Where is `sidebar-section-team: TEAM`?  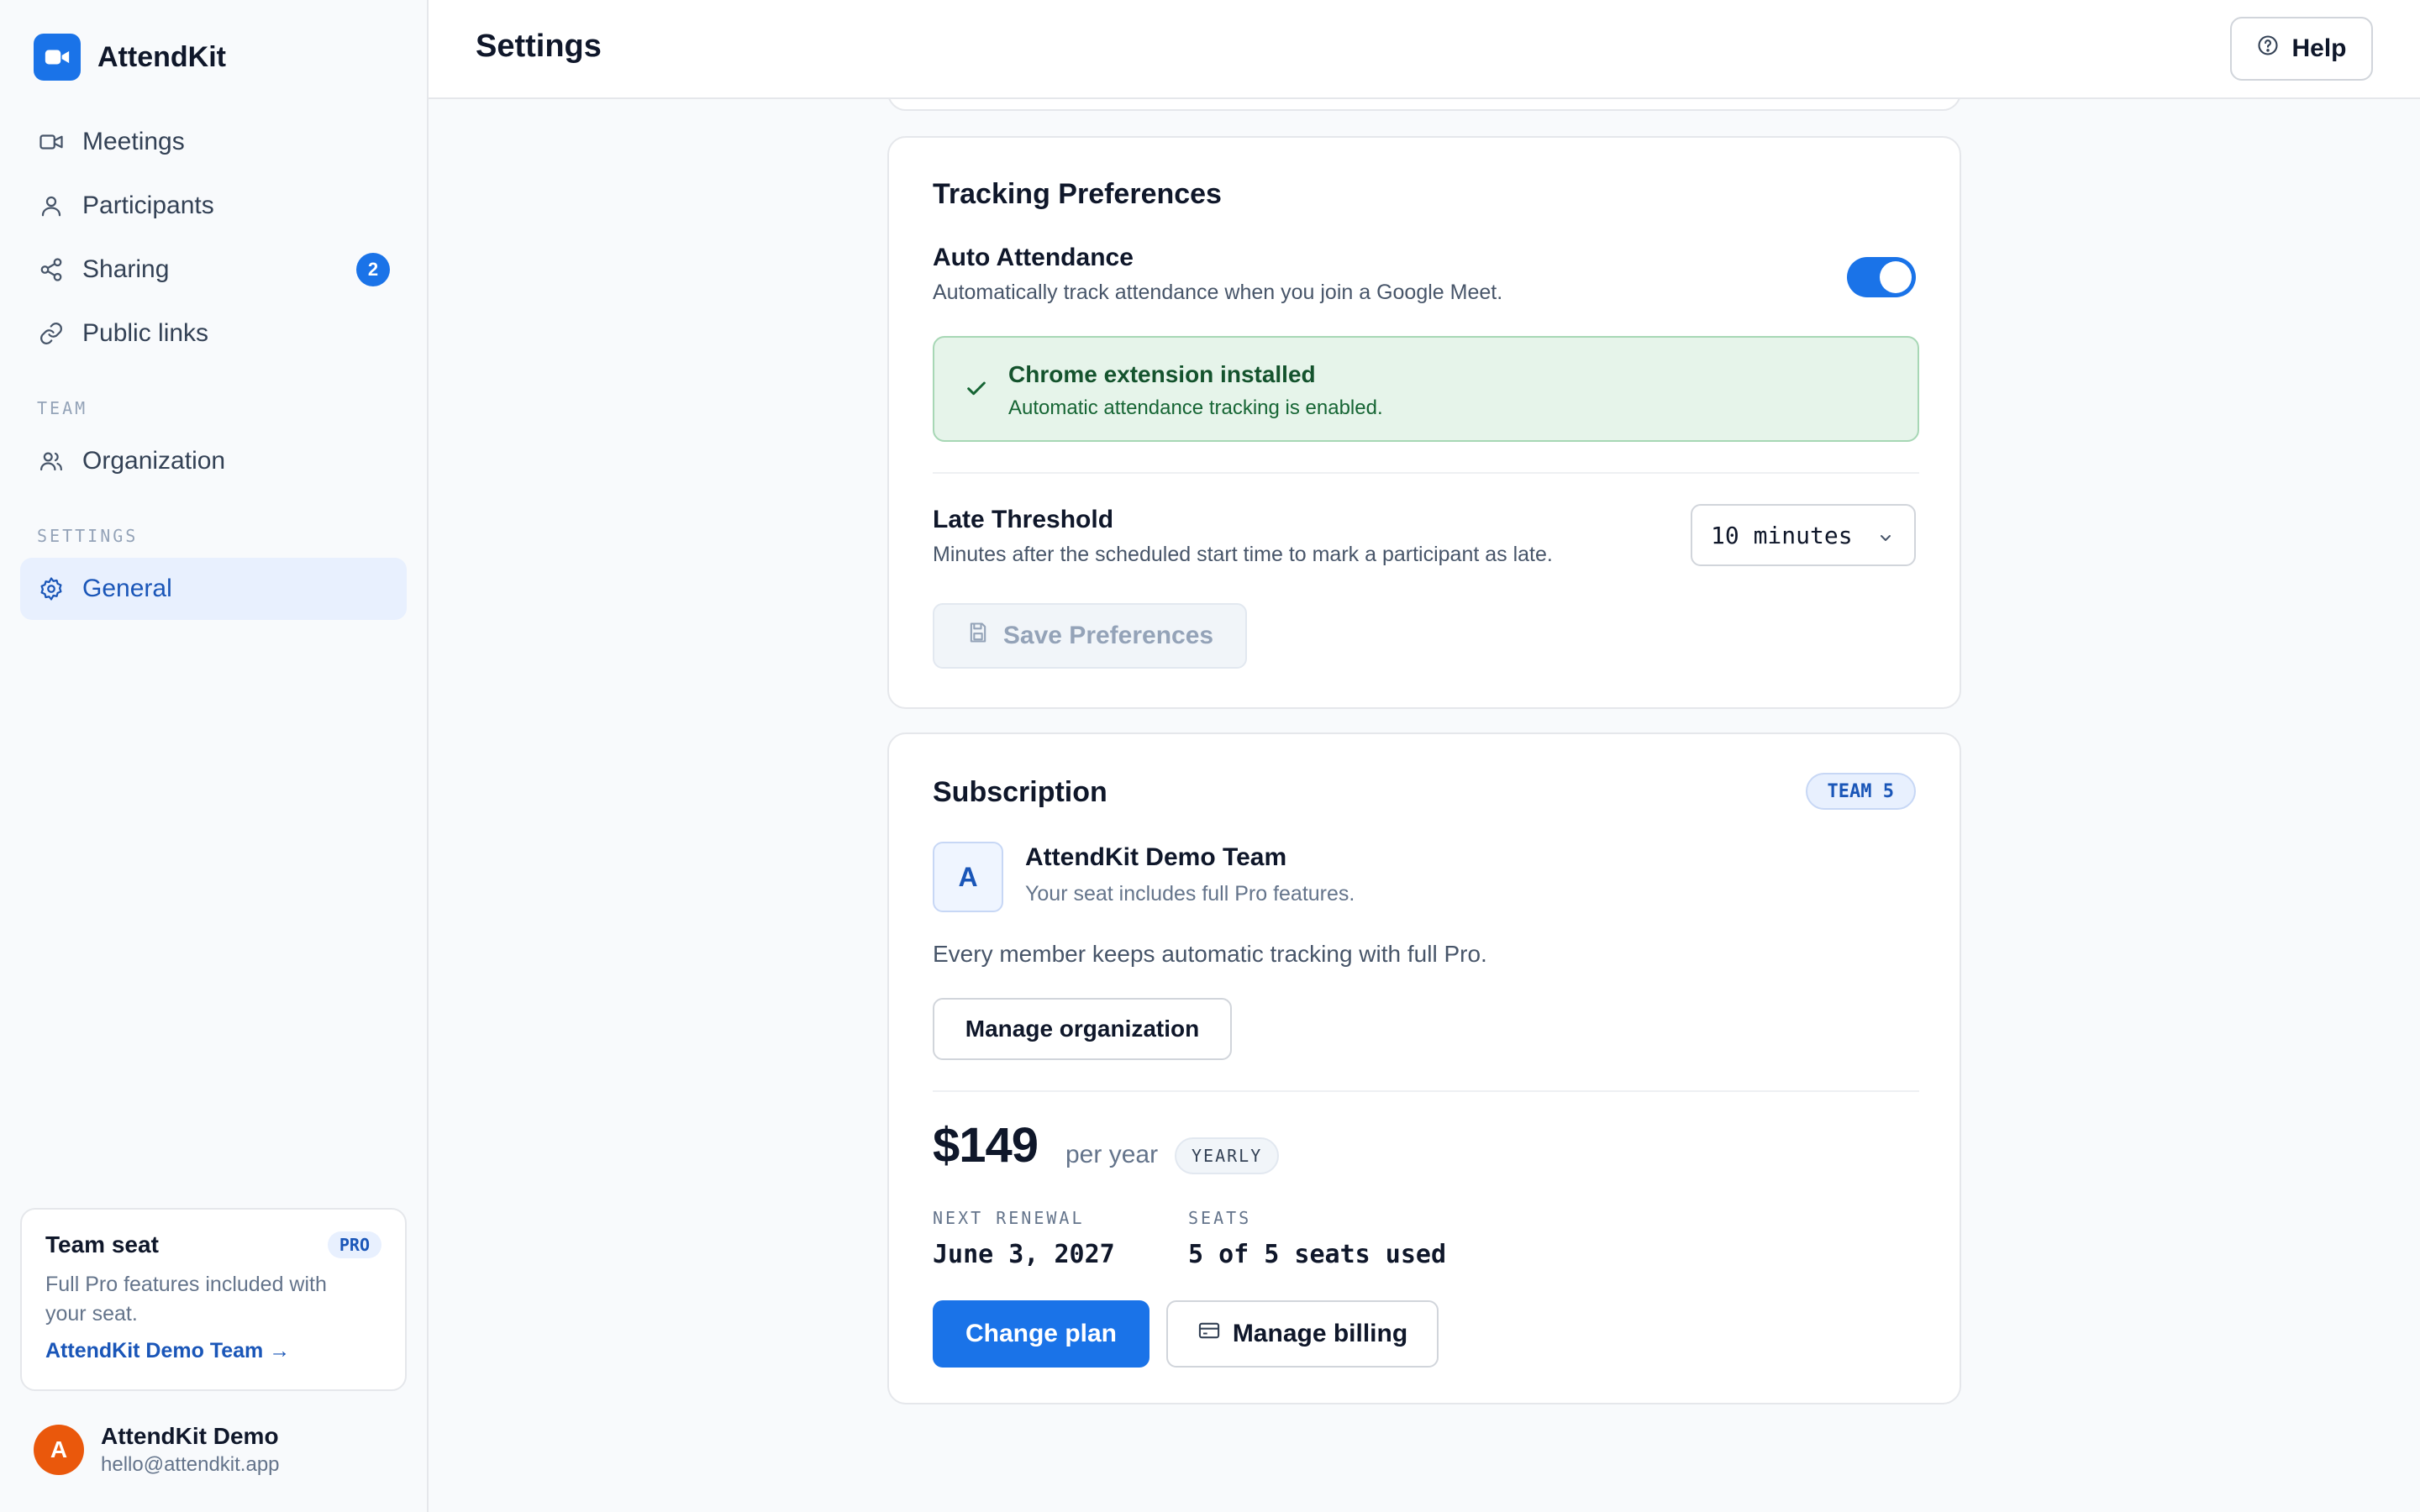 sidebar-section-team: TEAM is located at coordinates (62, 408).